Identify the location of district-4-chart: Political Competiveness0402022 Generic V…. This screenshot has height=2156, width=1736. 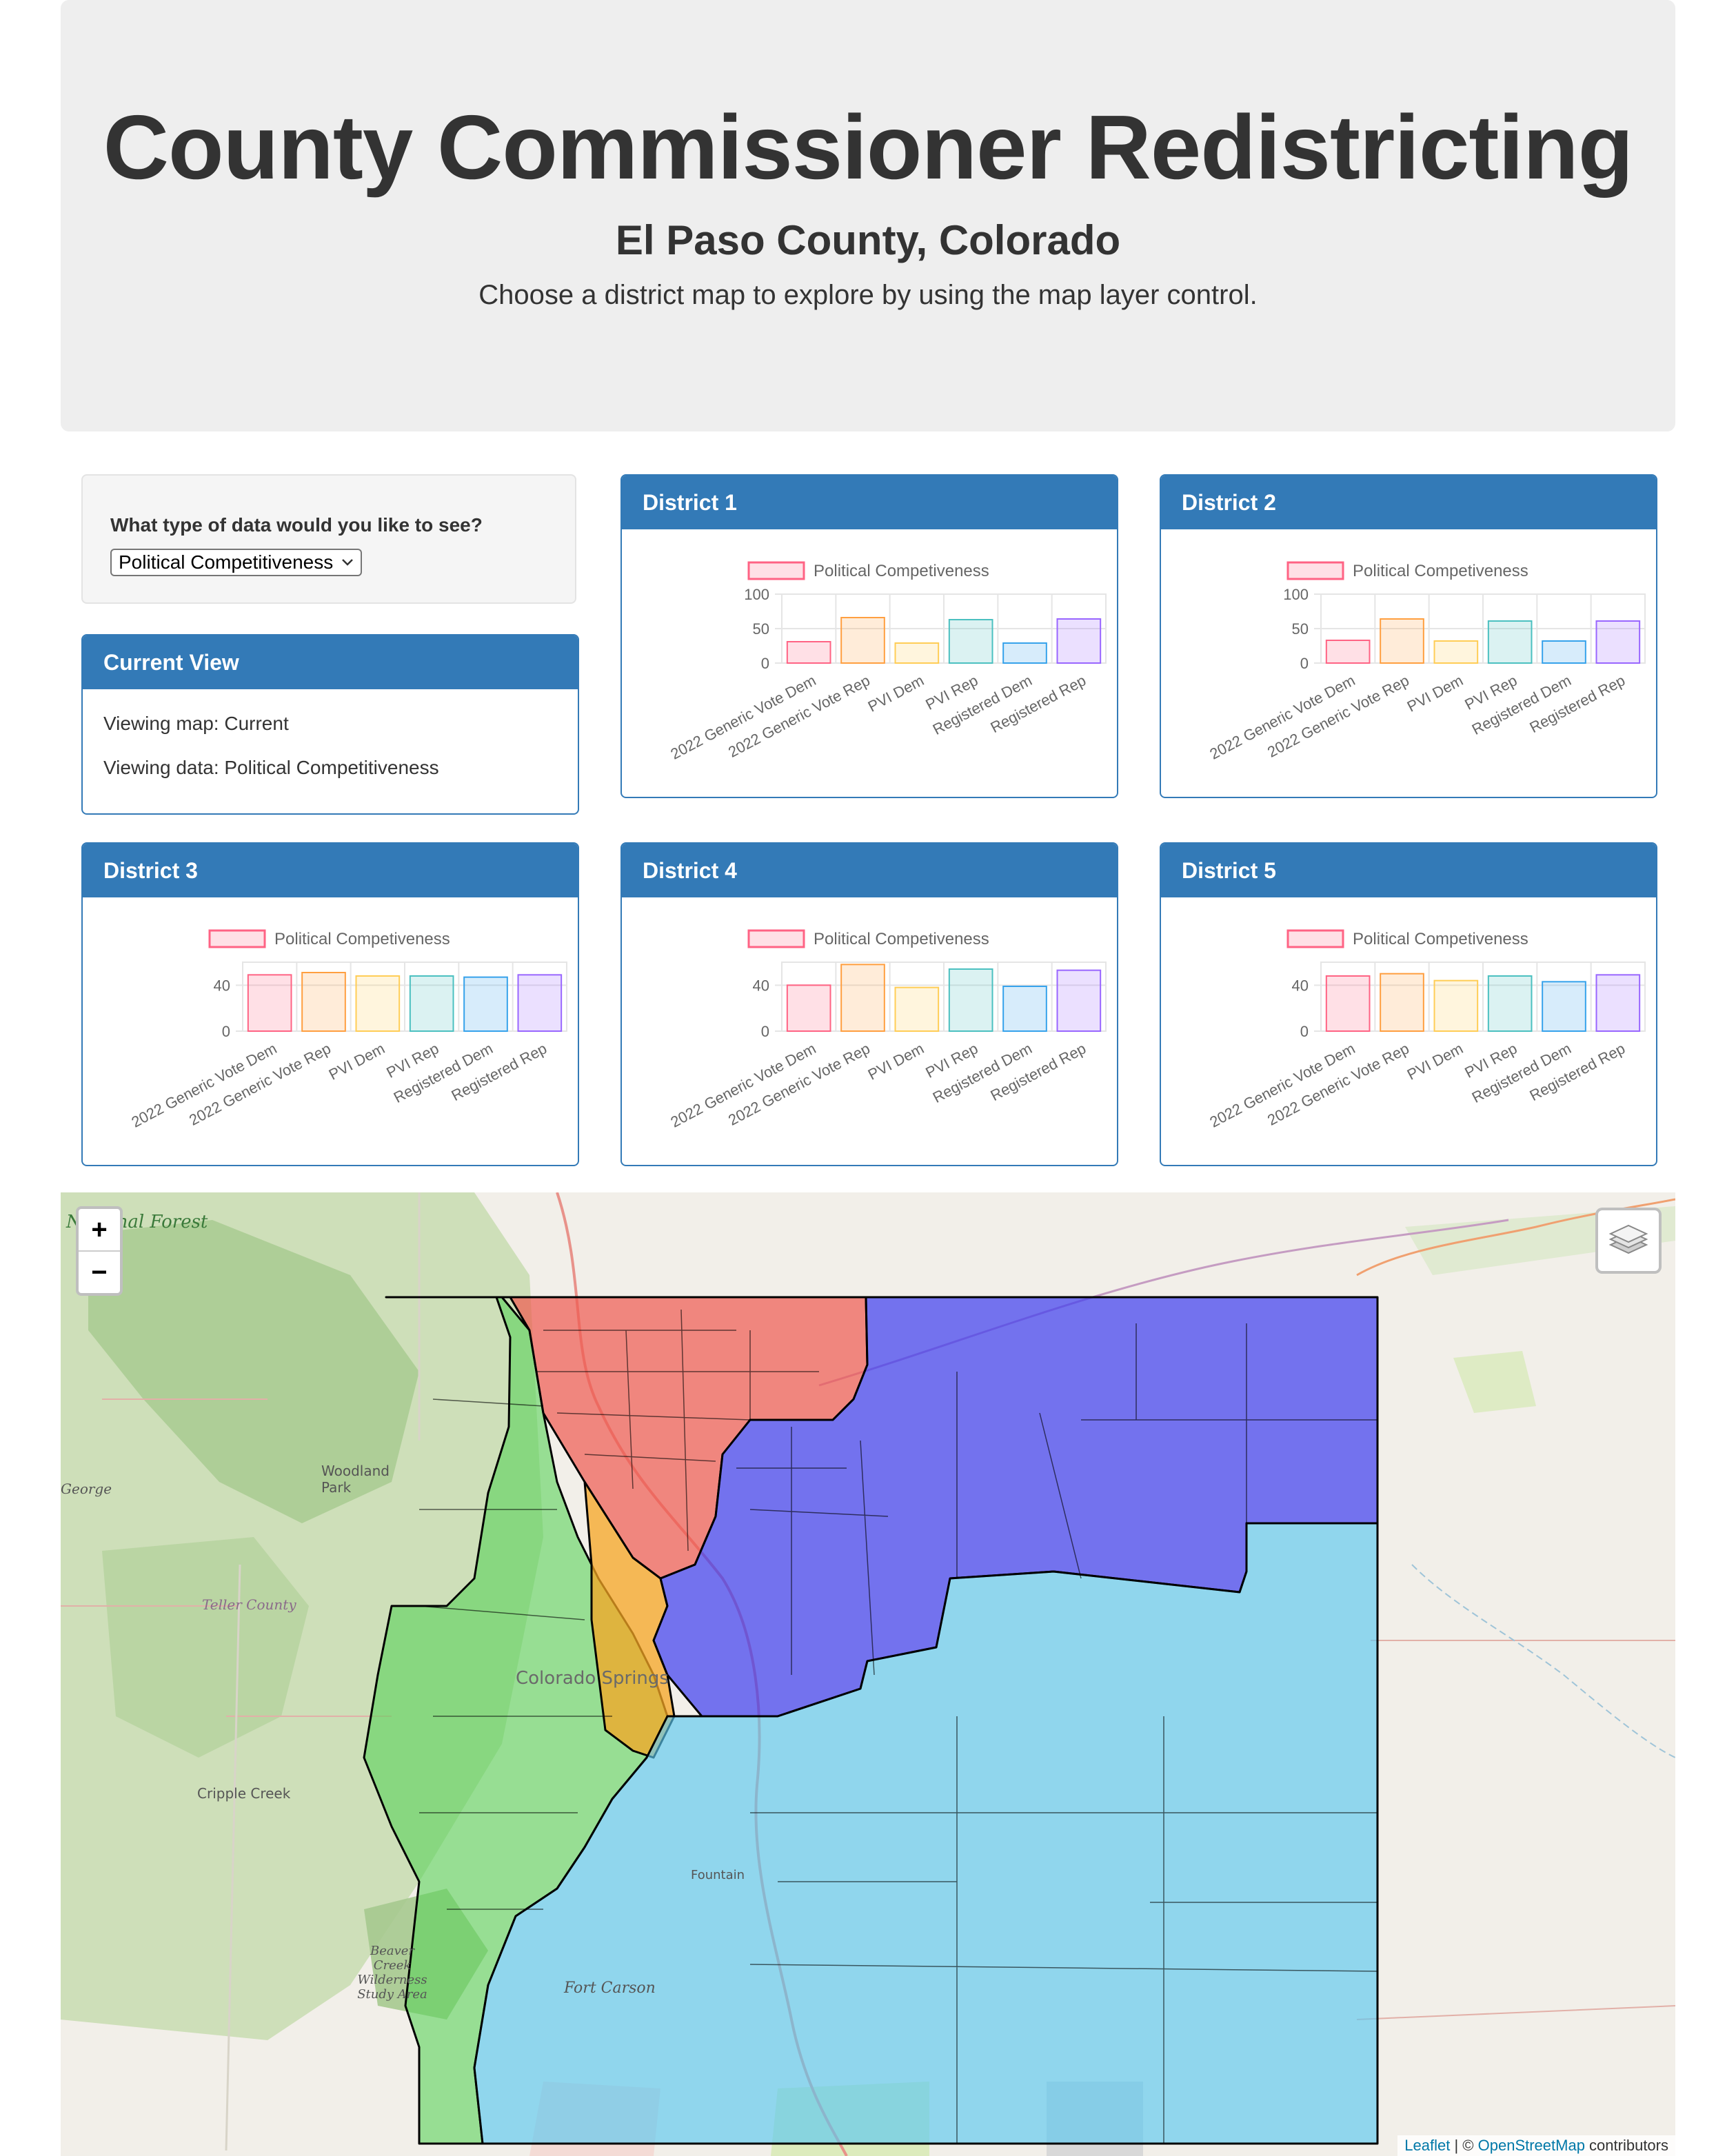
(887, 1030).